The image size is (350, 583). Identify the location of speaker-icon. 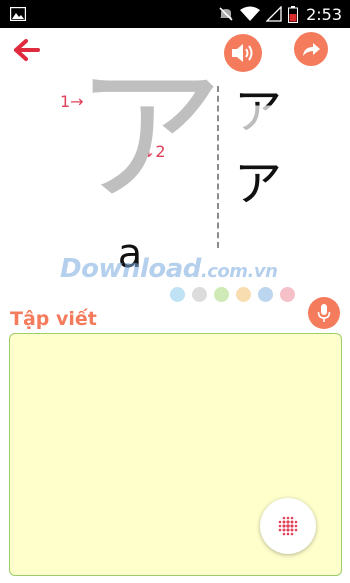
(242, 53).